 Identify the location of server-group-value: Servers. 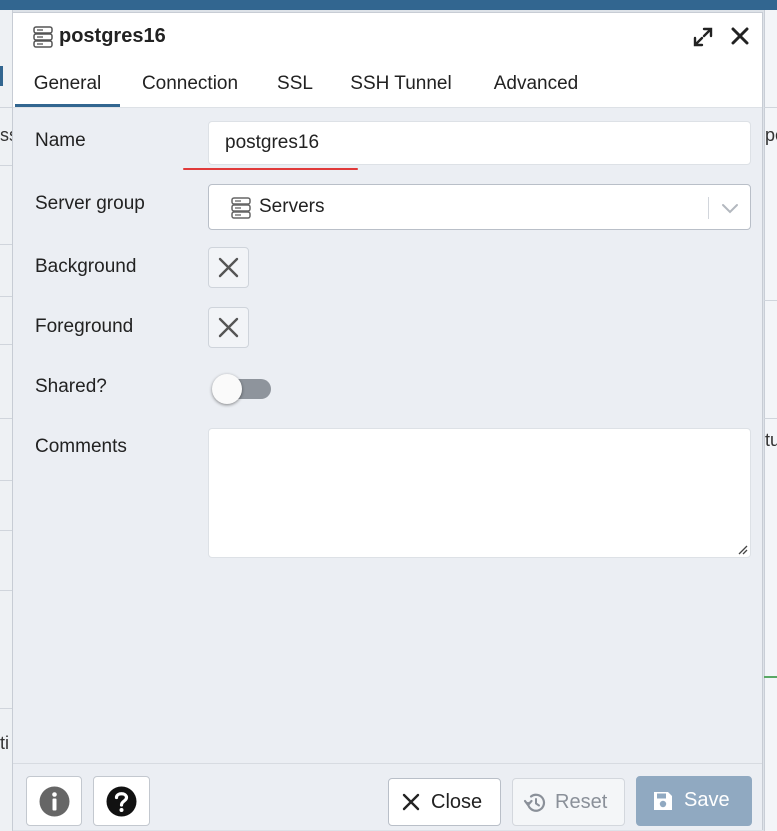
(292, 206).